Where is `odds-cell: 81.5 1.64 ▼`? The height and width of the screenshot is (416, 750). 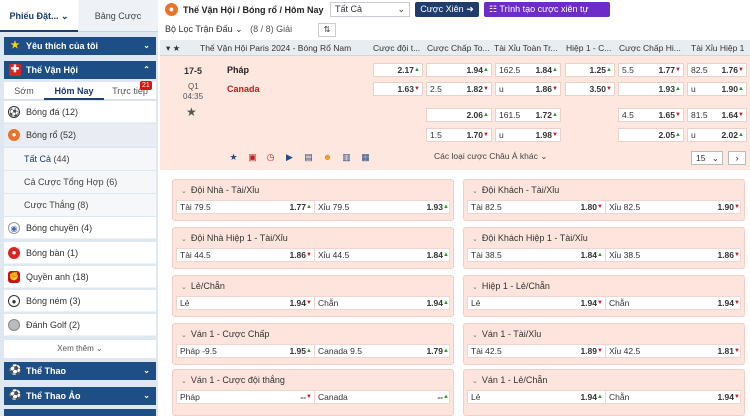
odds-cell: 81.5 1.64 ▼ is located at coordinates (717, 115).